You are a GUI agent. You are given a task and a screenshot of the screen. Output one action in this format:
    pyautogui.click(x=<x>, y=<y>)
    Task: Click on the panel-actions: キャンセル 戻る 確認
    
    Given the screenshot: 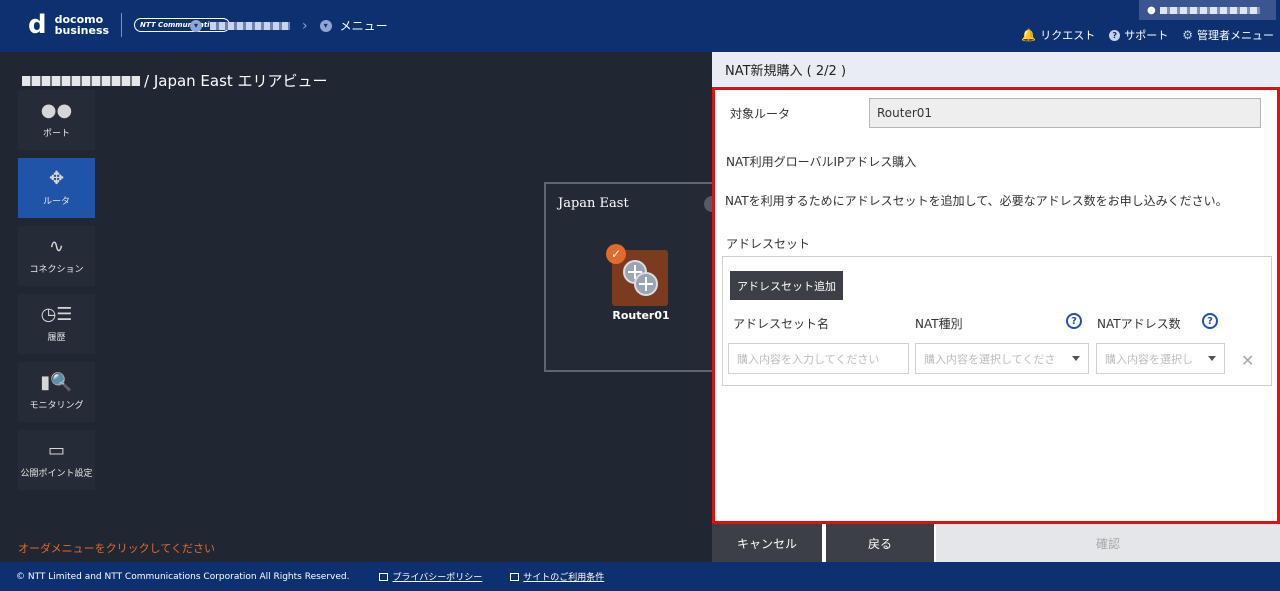 What is the action you would take?
    pyautogui.click(x=996, y=543)
    